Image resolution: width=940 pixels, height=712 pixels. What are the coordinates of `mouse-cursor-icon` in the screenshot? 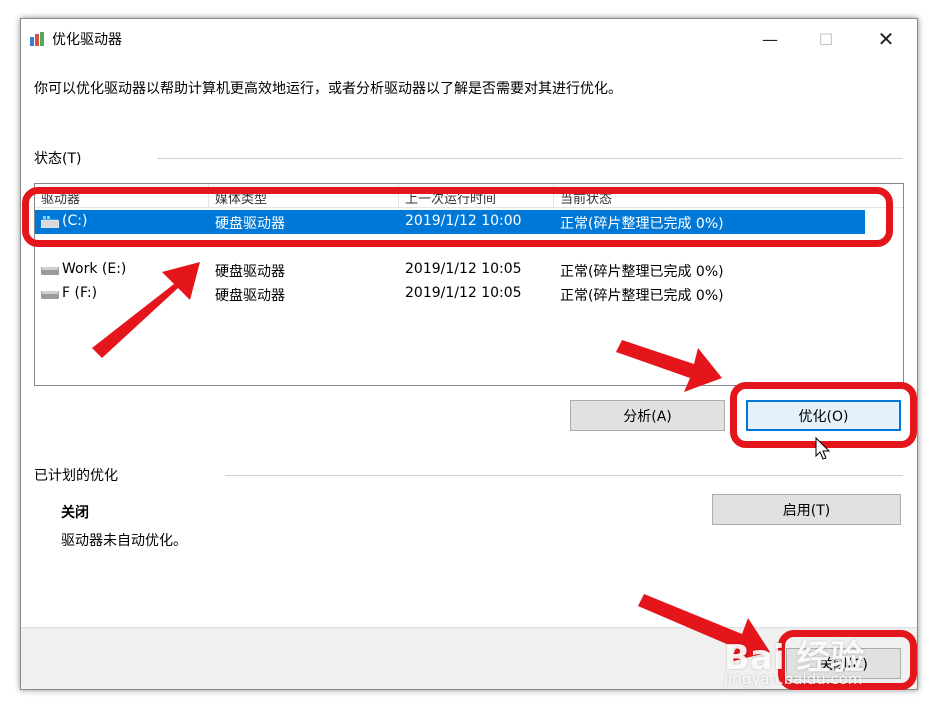 It's located at (823, 448).